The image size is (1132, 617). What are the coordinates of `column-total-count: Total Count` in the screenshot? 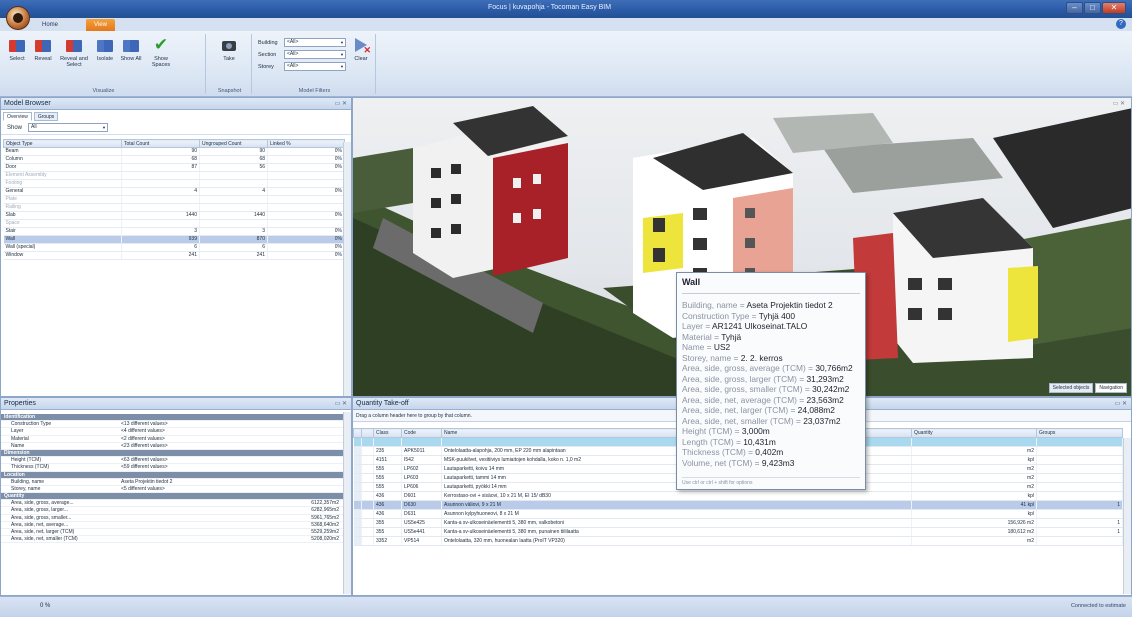 It's located at (160, 143).